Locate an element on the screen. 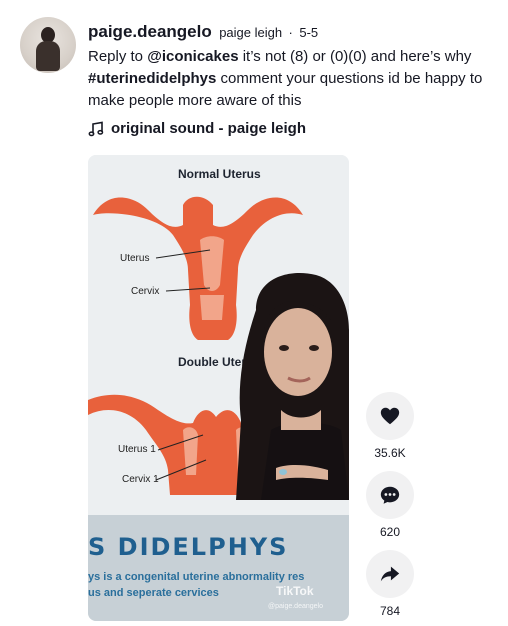 The height and width of the screenshot is (626, 508). heart-icon is located at coordinates (390, 416).